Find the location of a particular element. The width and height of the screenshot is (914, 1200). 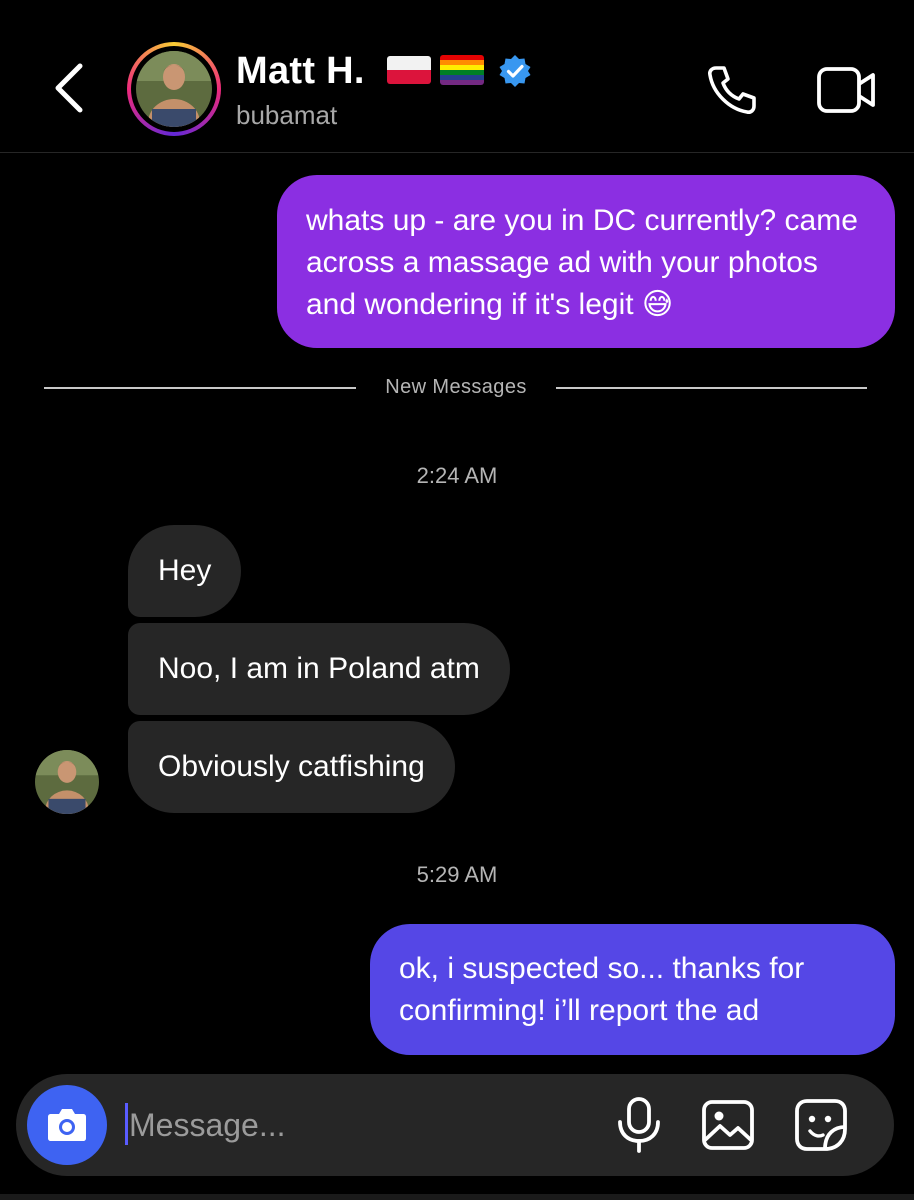

gallery-icon is located at coordinates (728, 1125).